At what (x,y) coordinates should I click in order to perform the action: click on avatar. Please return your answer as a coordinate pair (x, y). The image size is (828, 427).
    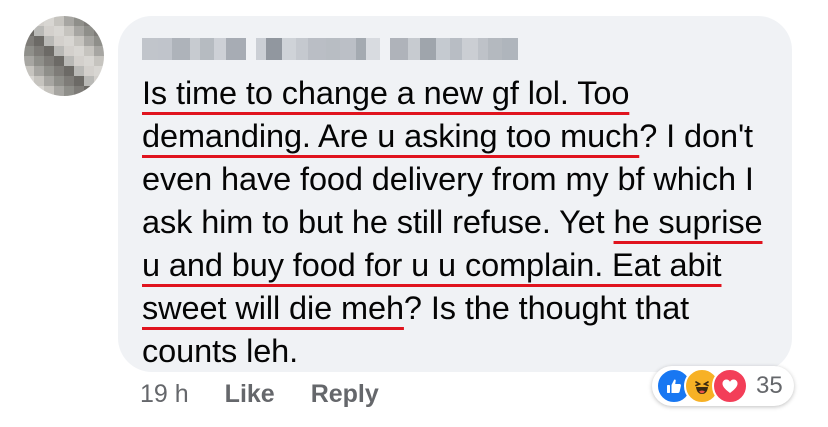
    Looking at the image, I should click on (64, 56).